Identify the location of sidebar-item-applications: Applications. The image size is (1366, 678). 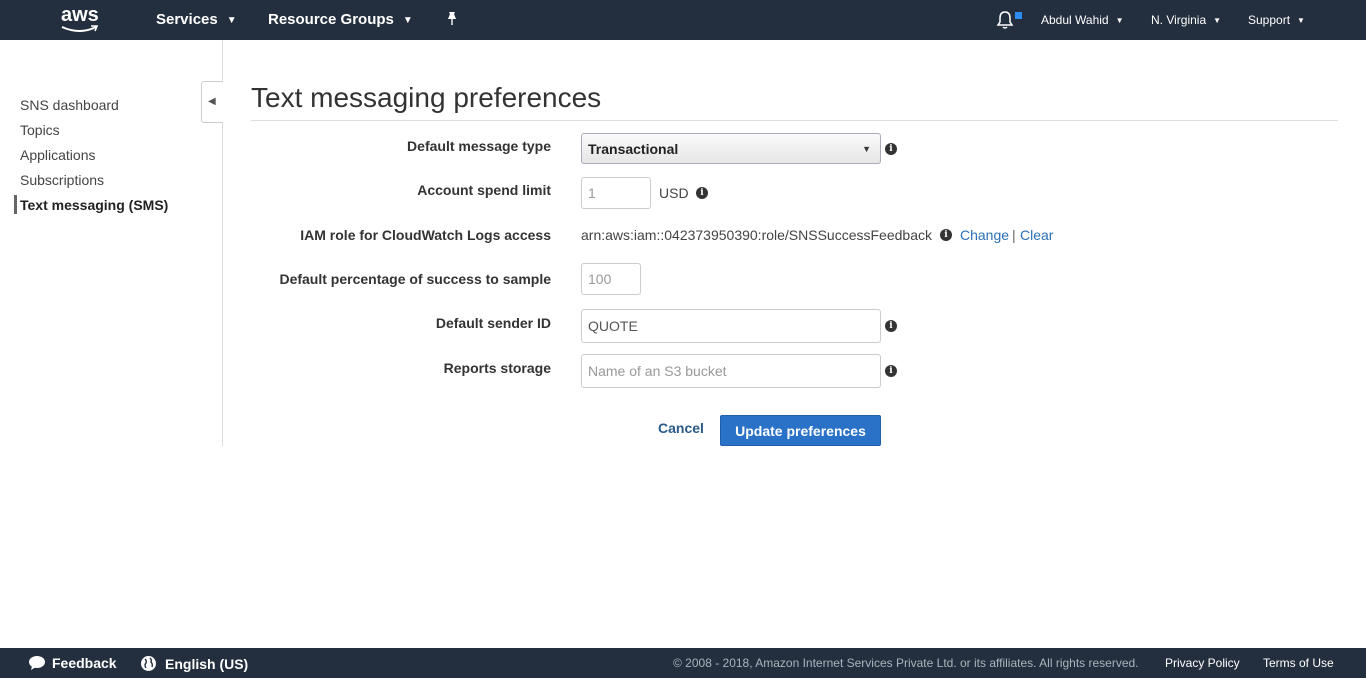
(58, 155).